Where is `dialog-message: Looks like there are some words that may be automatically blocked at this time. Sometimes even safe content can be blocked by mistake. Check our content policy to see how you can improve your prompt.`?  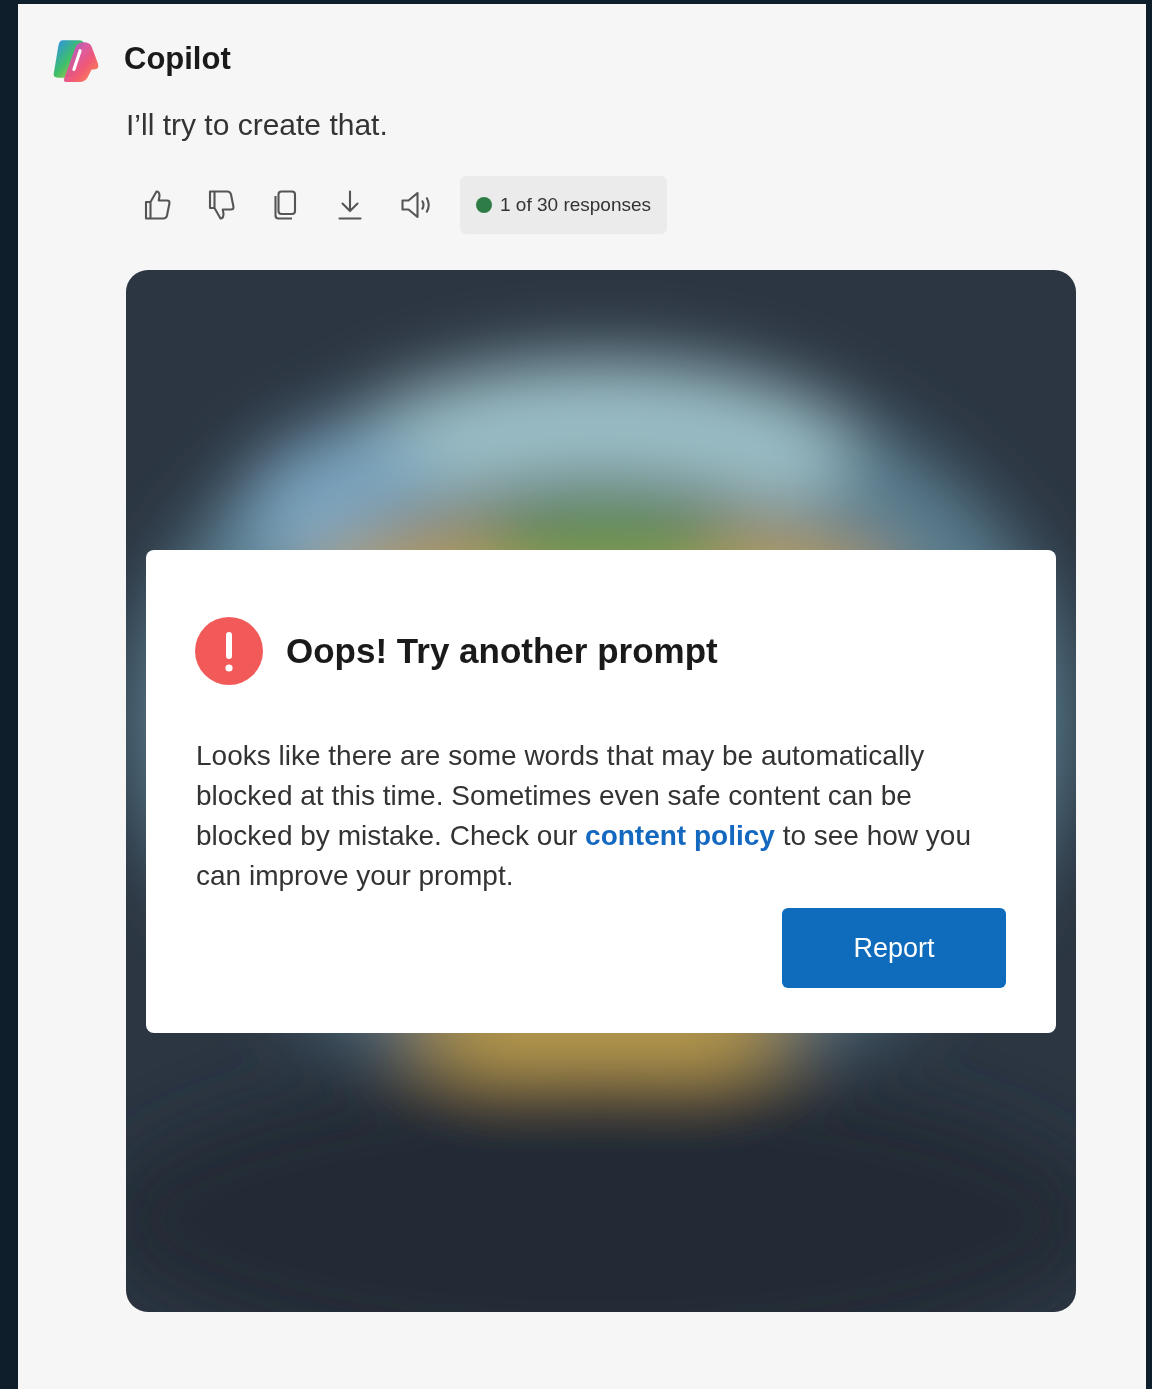 dialog-message: Looks like there are some words that may be automatically blocked at this time. Sometimes even safe content can be blocked by mistake. Check our content policy to see how you can improve your prompt. is located at coordinates (583, 816).